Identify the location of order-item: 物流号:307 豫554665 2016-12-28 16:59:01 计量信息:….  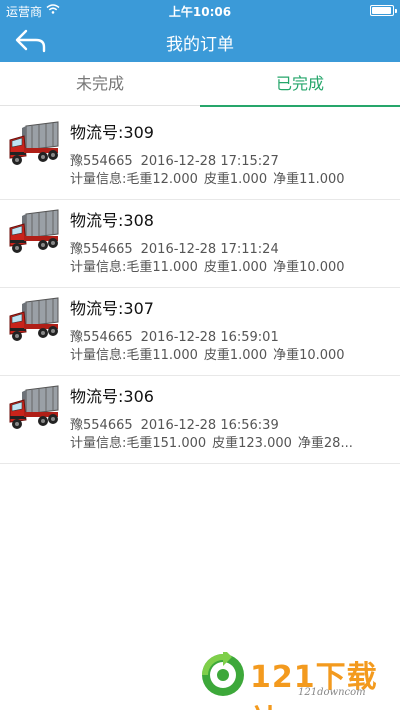
(200, 332).